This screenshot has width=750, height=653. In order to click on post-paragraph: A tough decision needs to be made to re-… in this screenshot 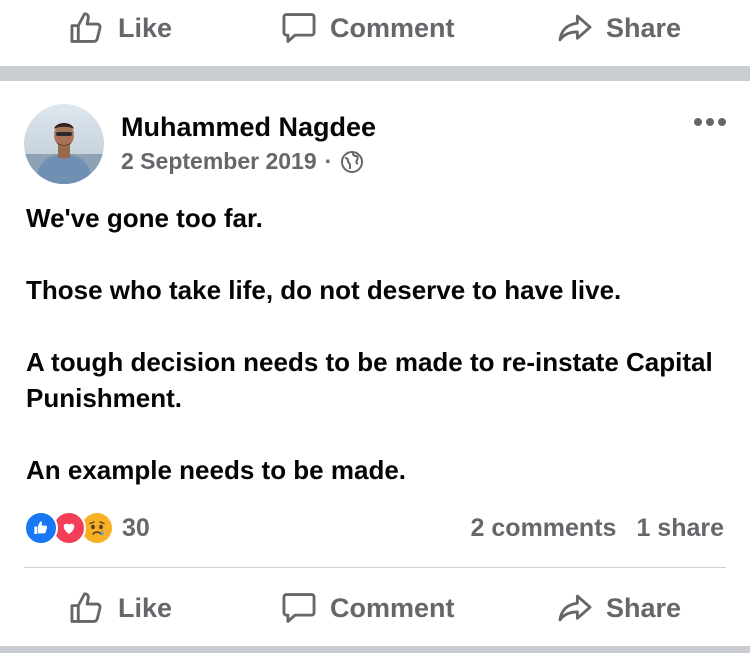, I will do `click(369, 380)`.